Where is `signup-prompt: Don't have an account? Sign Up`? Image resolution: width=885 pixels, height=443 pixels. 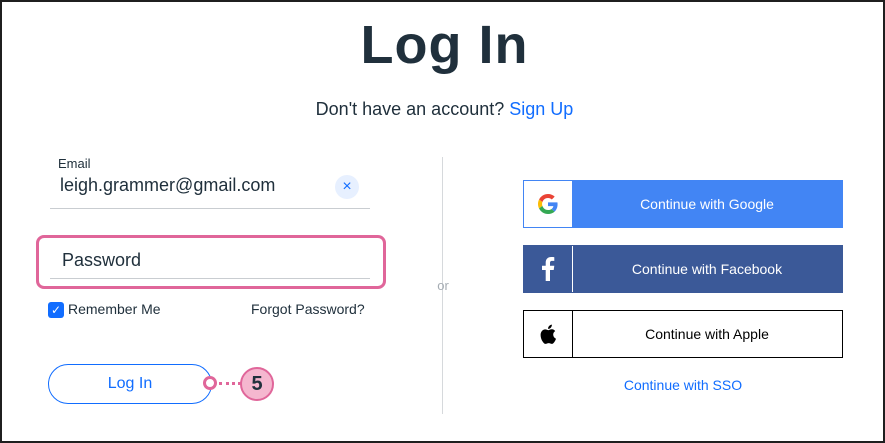 signup-prompt: Don't have an account? Sign Up is located at coordinates (443, 109).